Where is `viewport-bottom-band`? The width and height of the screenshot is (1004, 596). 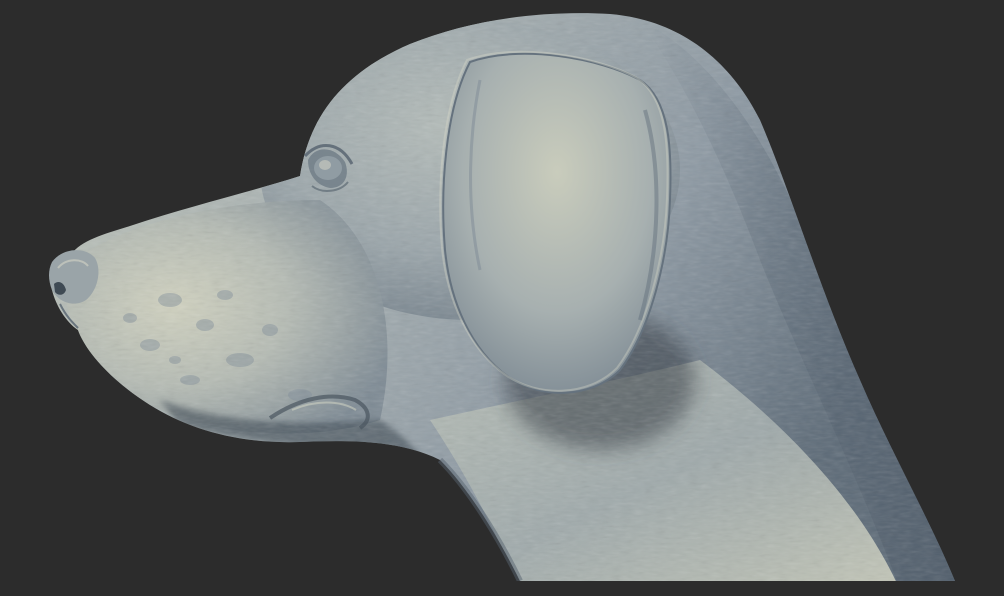 viewport-bottom-band is located at coordinates (502, 588).